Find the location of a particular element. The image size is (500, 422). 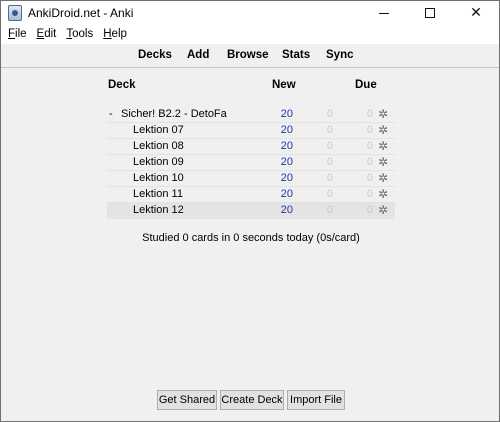

minimize-button is located at coordinates (384, 13).